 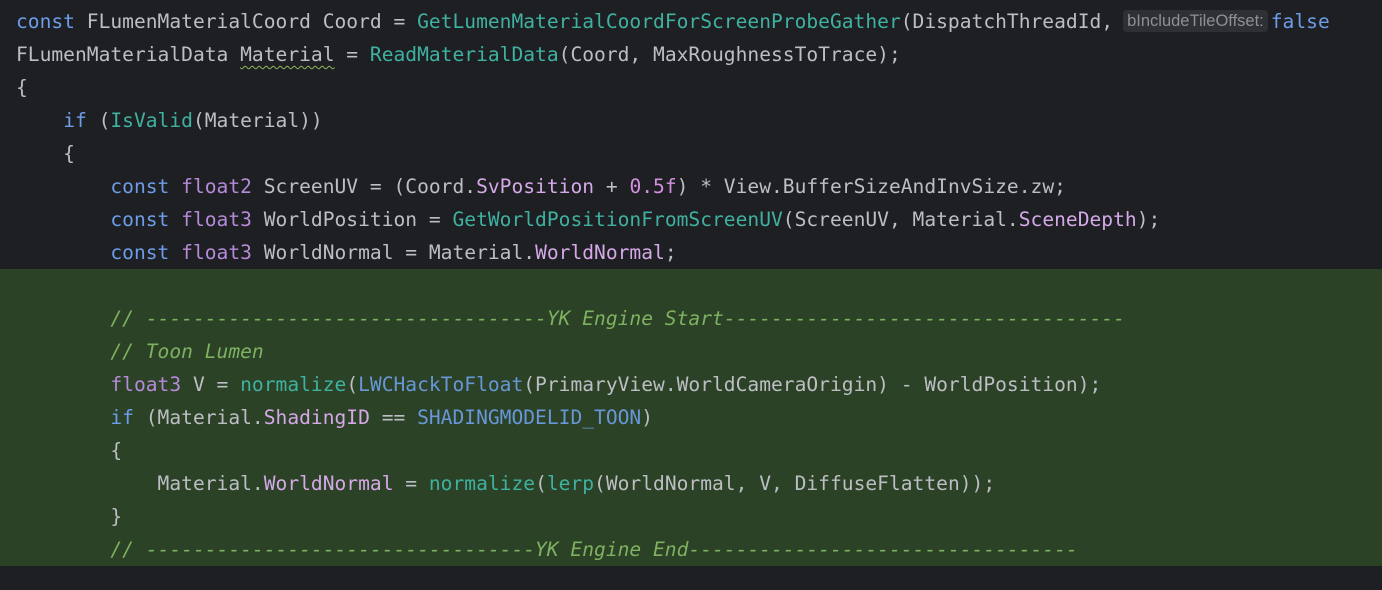 I want to click on code-token: SHADINGMODELID_TOON, so click(x=529, y=417).